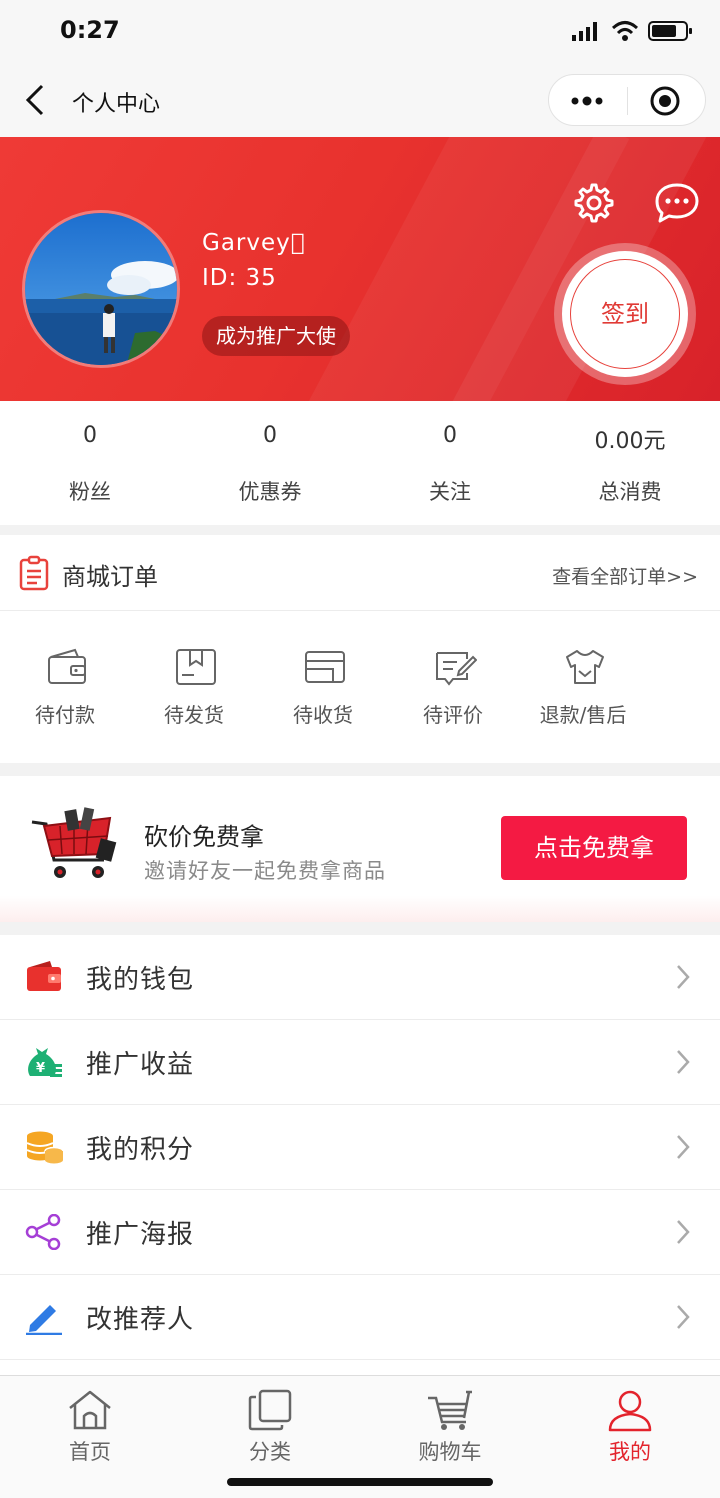 The height and width of the screenshot is (1498, 720). What do you see at coordinates (323, 715) in the screenshot?
I see `order-label: 待收货` at bounding box center [323, 715].